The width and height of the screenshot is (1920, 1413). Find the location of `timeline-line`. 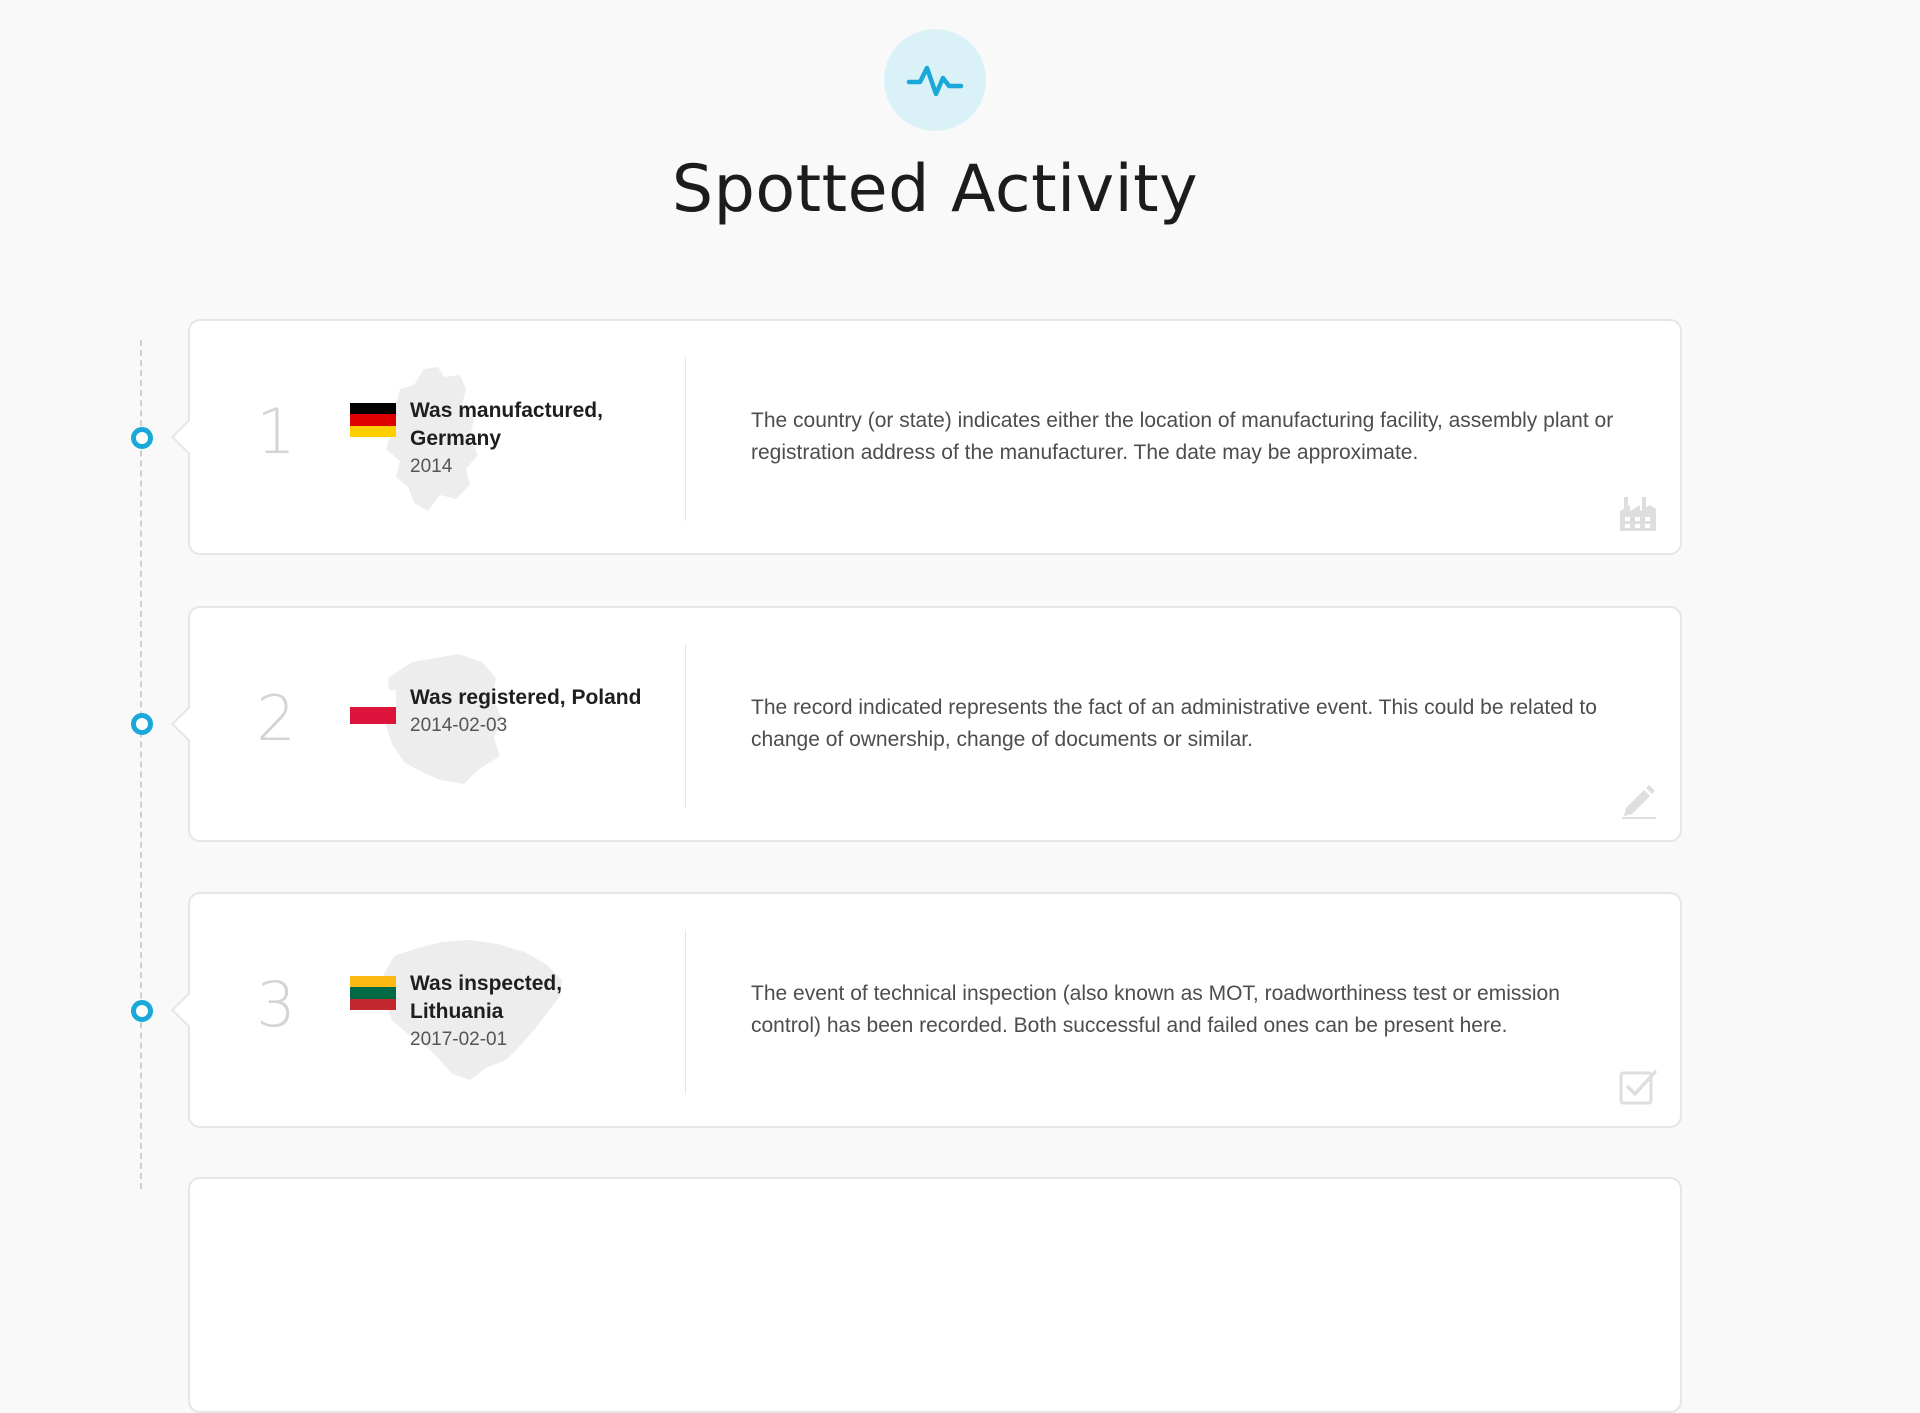

timeline-line is located at coordinates (141, 764).